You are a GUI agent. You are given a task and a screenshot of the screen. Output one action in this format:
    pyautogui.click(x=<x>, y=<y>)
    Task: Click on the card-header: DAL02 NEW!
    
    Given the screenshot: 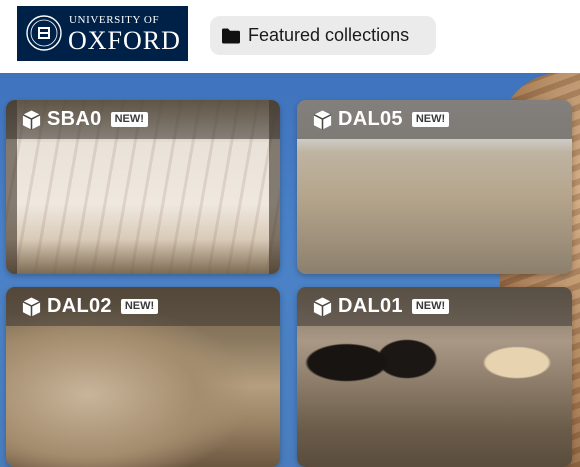 What is the action you would take?
    pyautogui.click(x=143, y=306)
    